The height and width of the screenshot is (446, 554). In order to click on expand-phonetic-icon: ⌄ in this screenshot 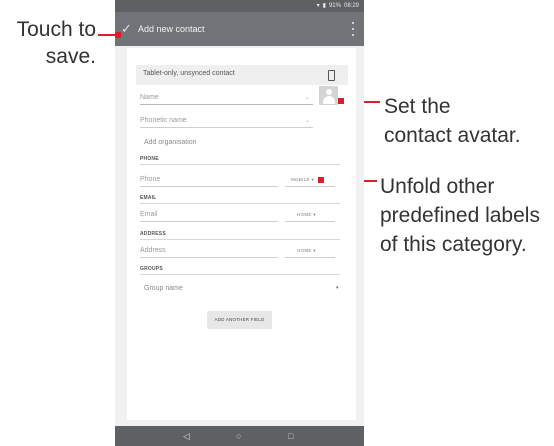, I will do `click(307, 120)`.